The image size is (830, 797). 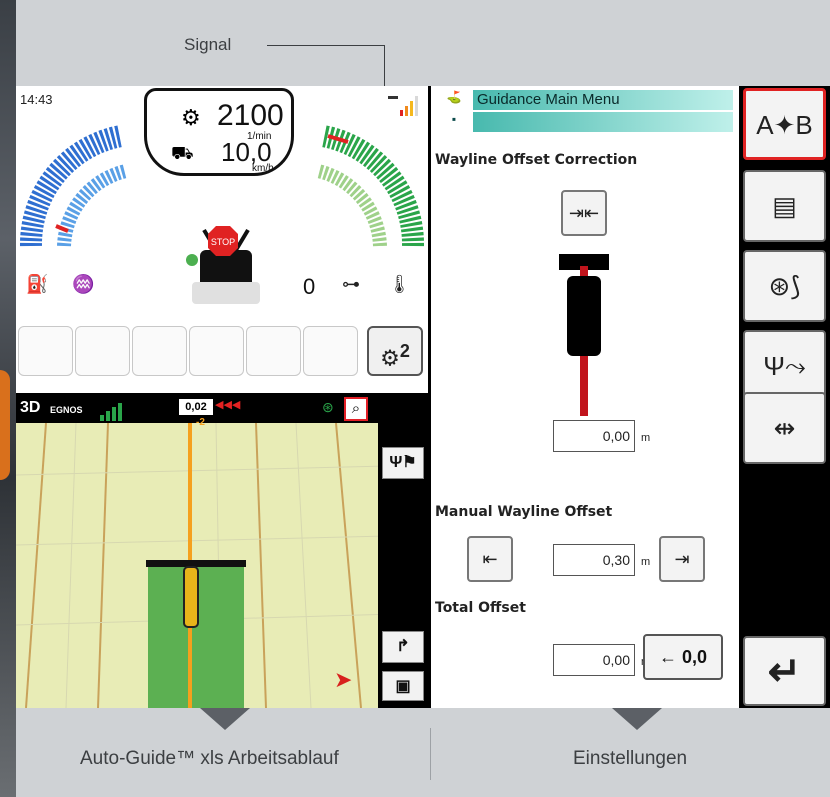 I want to click on total-offset-field: 0,00, so click(x=594, y=660).